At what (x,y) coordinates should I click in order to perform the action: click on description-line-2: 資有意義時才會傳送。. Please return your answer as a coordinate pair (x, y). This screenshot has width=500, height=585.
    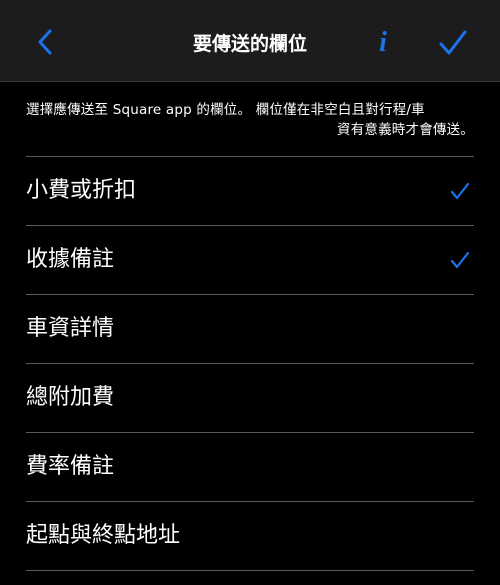
    Looking at the image, I should click on (405, 130).